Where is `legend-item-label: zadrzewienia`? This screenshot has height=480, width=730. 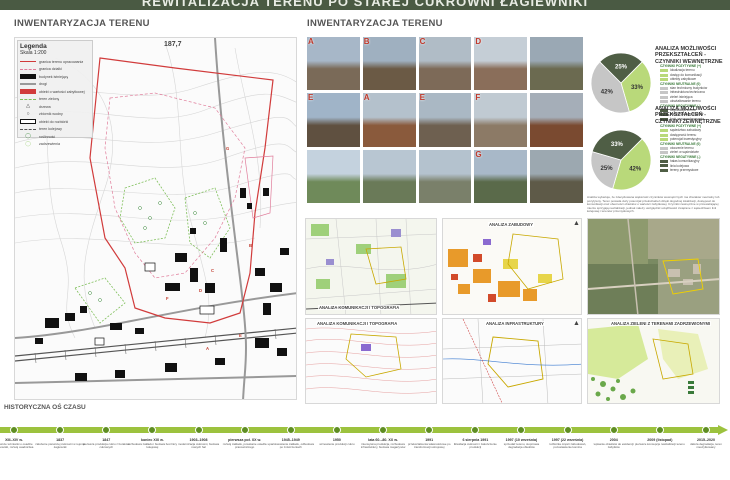 legend-item-label: zadrzewienia is located at coordinates (49, 144).